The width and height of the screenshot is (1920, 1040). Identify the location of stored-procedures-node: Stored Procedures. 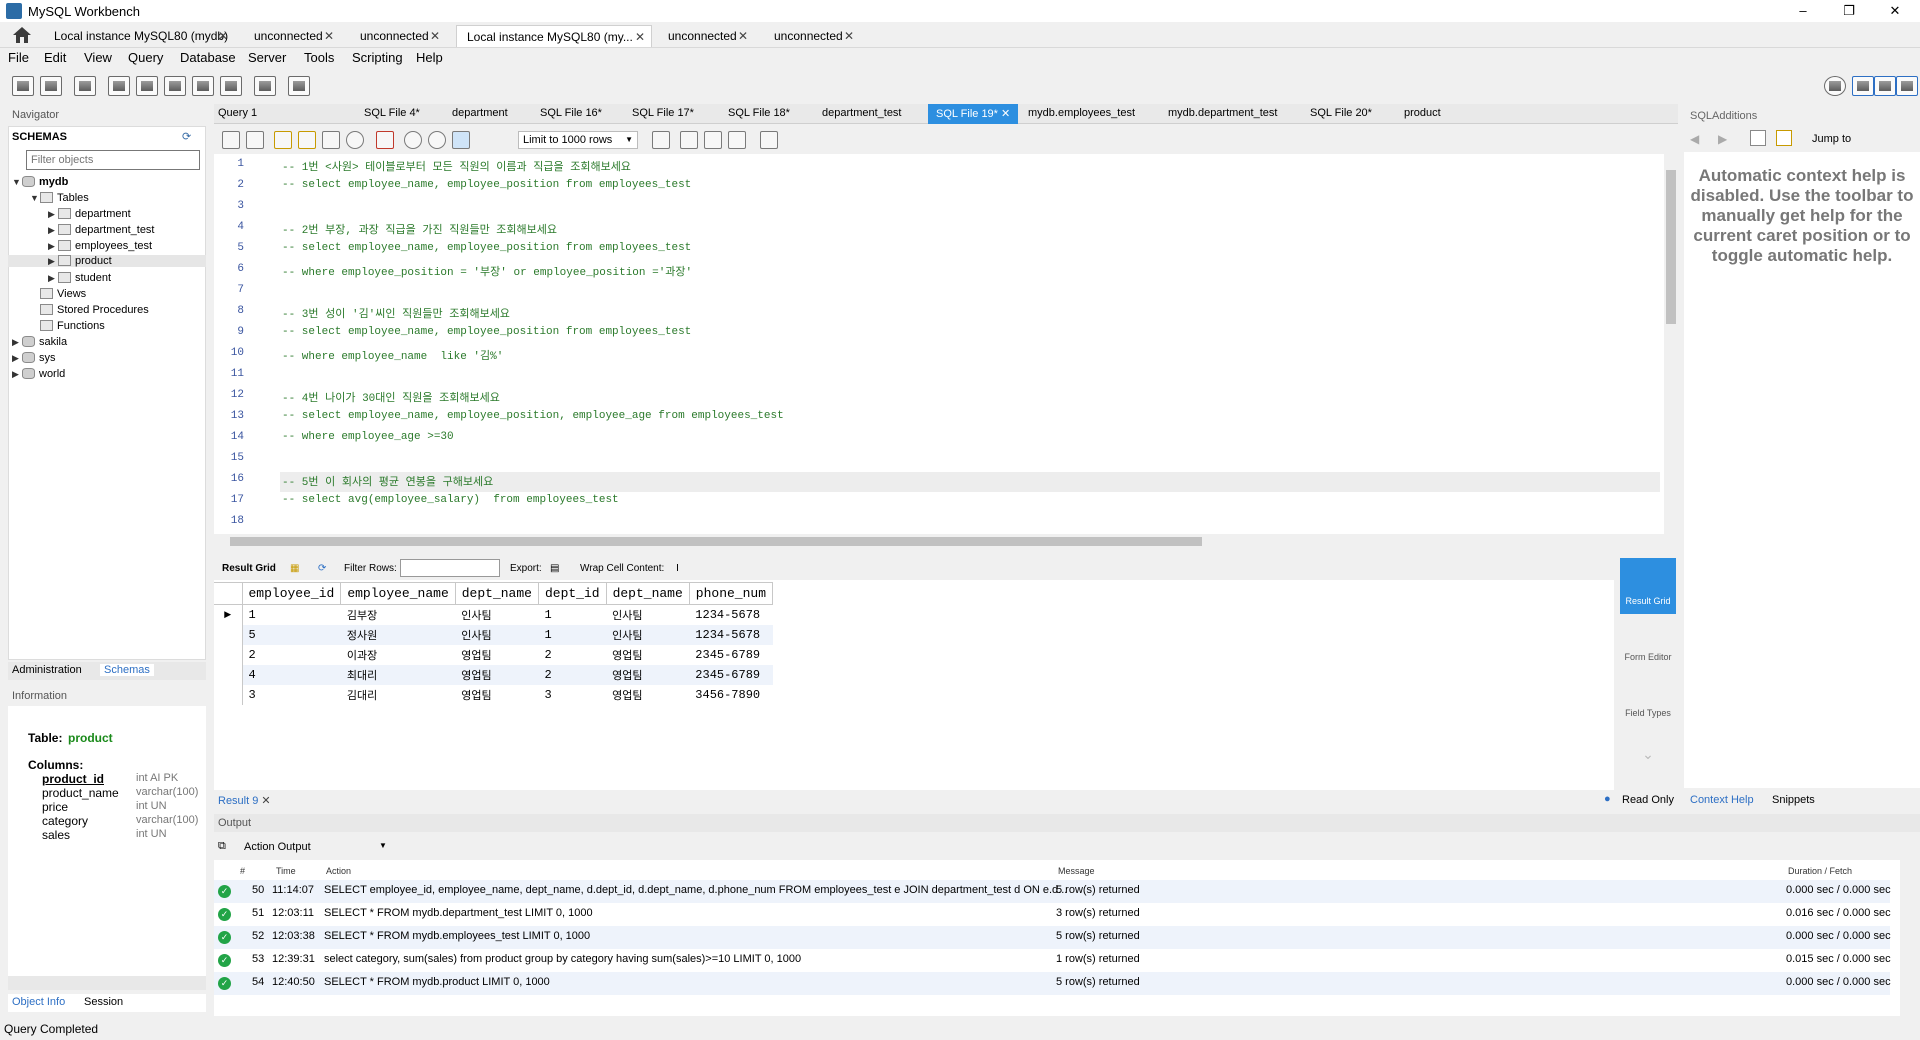
(94, 310).